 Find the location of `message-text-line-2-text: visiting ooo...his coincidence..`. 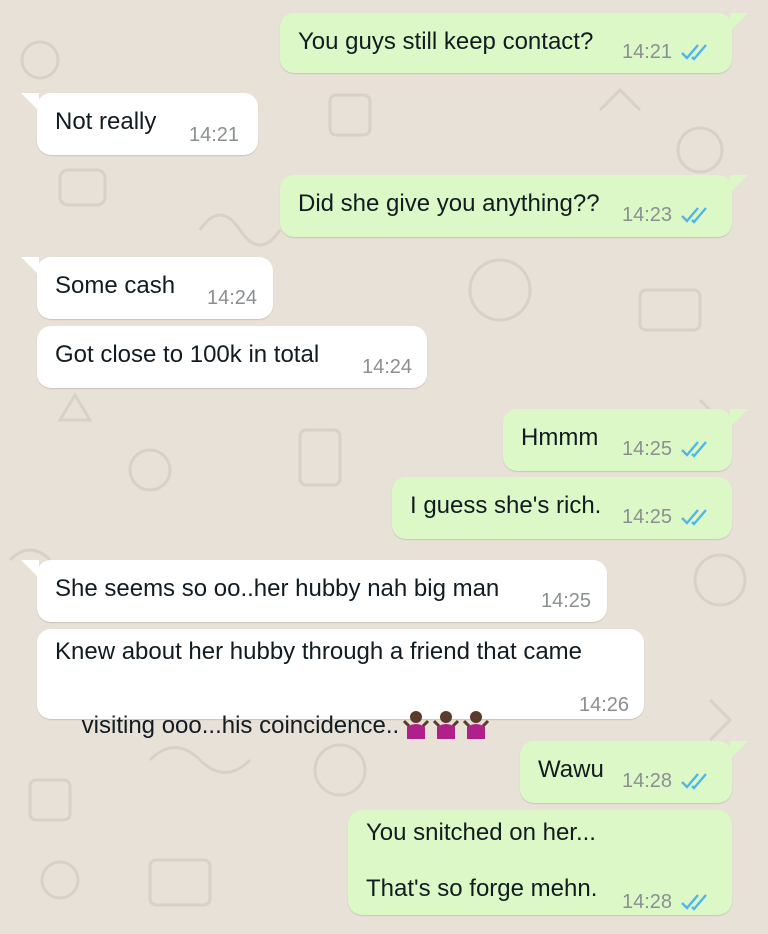

message-text-line-2-text: visiting ooo...his coincidence.. is located at coordinates (240, 725).